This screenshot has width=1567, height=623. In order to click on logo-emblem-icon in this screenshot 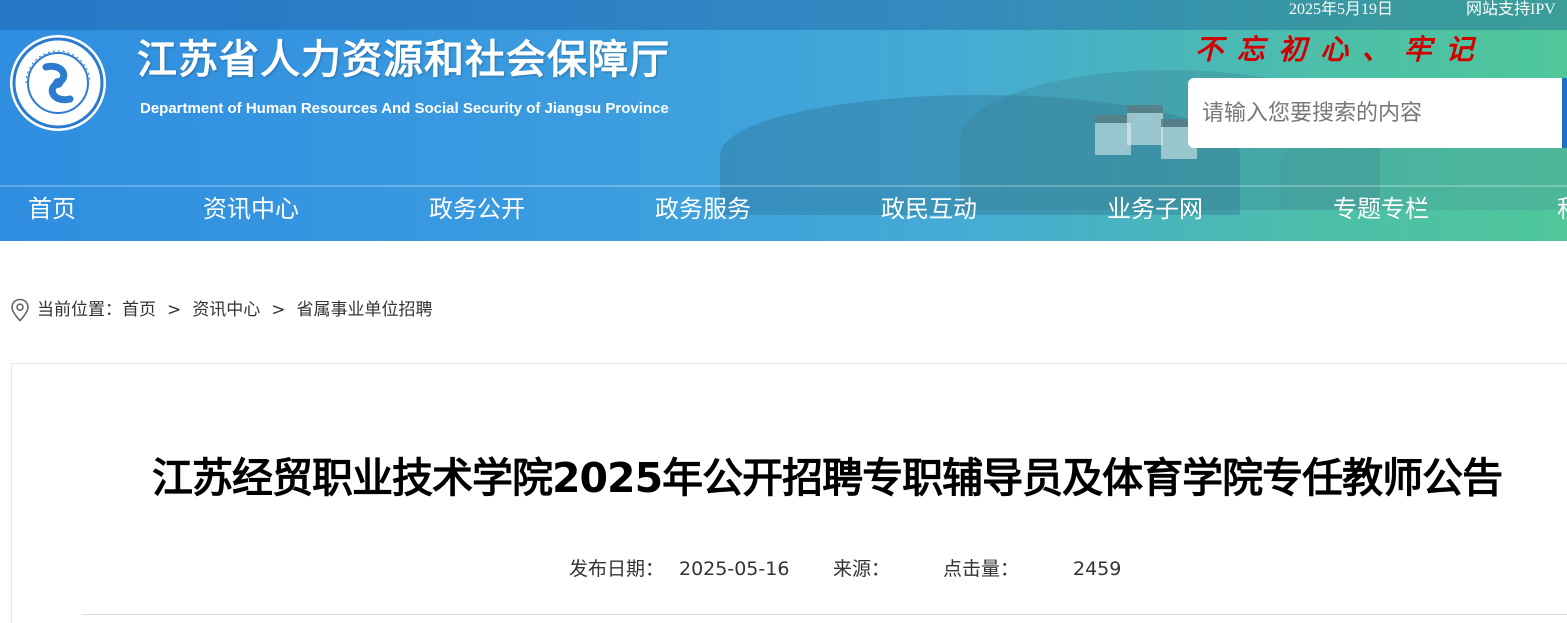, I will do `click(58, 83)`.